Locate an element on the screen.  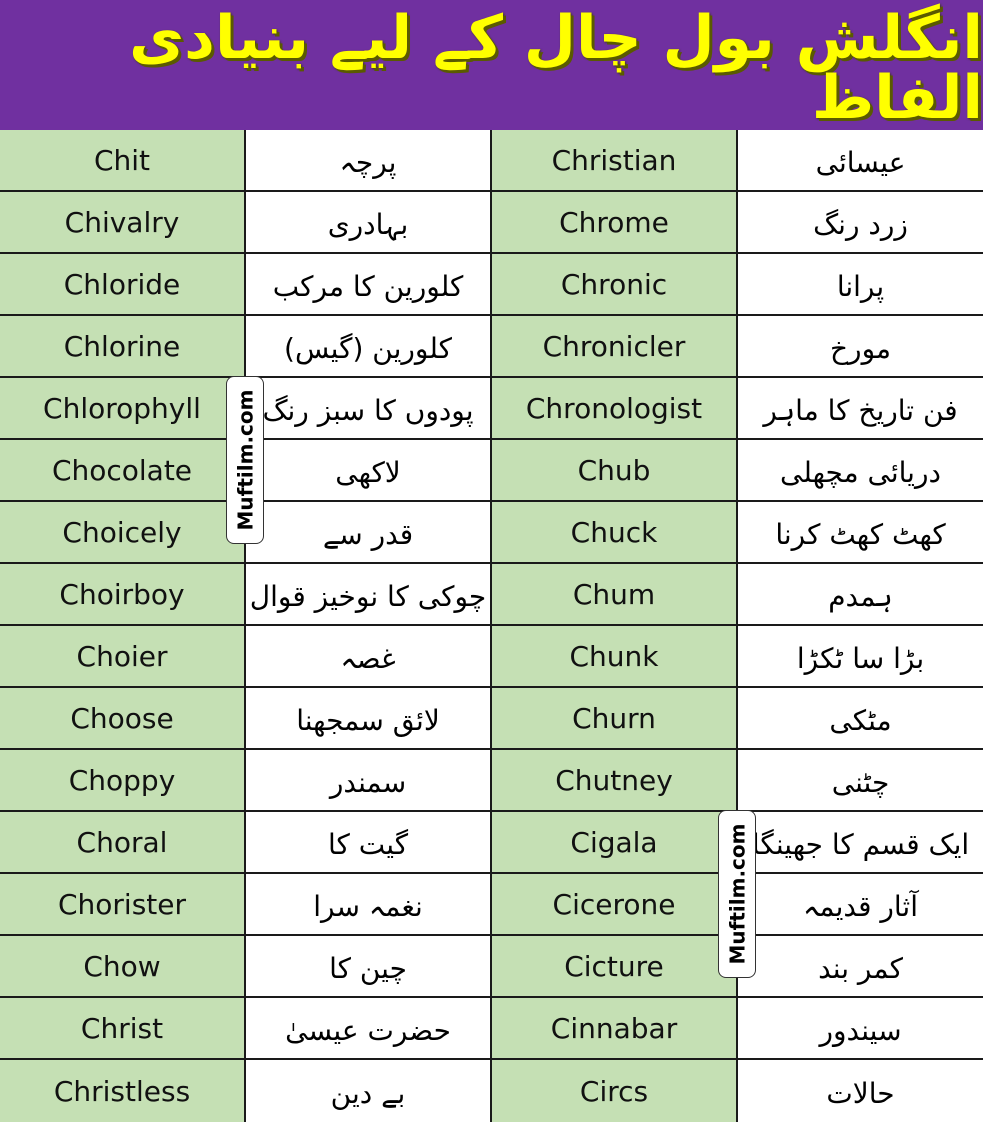
urdu-meaning-cell: بڑا سا ٹکڑا is located at coordinates (860, 657).